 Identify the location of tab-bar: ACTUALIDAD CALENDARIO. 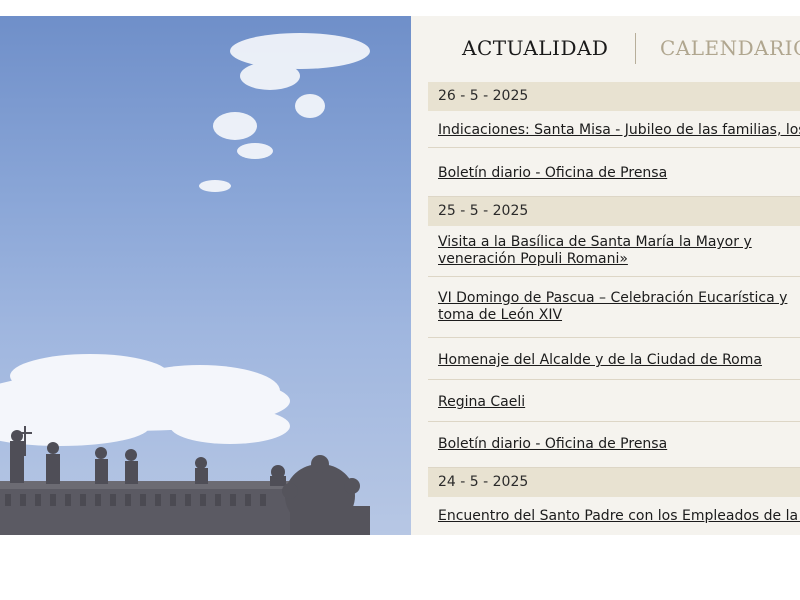
(605, 49).